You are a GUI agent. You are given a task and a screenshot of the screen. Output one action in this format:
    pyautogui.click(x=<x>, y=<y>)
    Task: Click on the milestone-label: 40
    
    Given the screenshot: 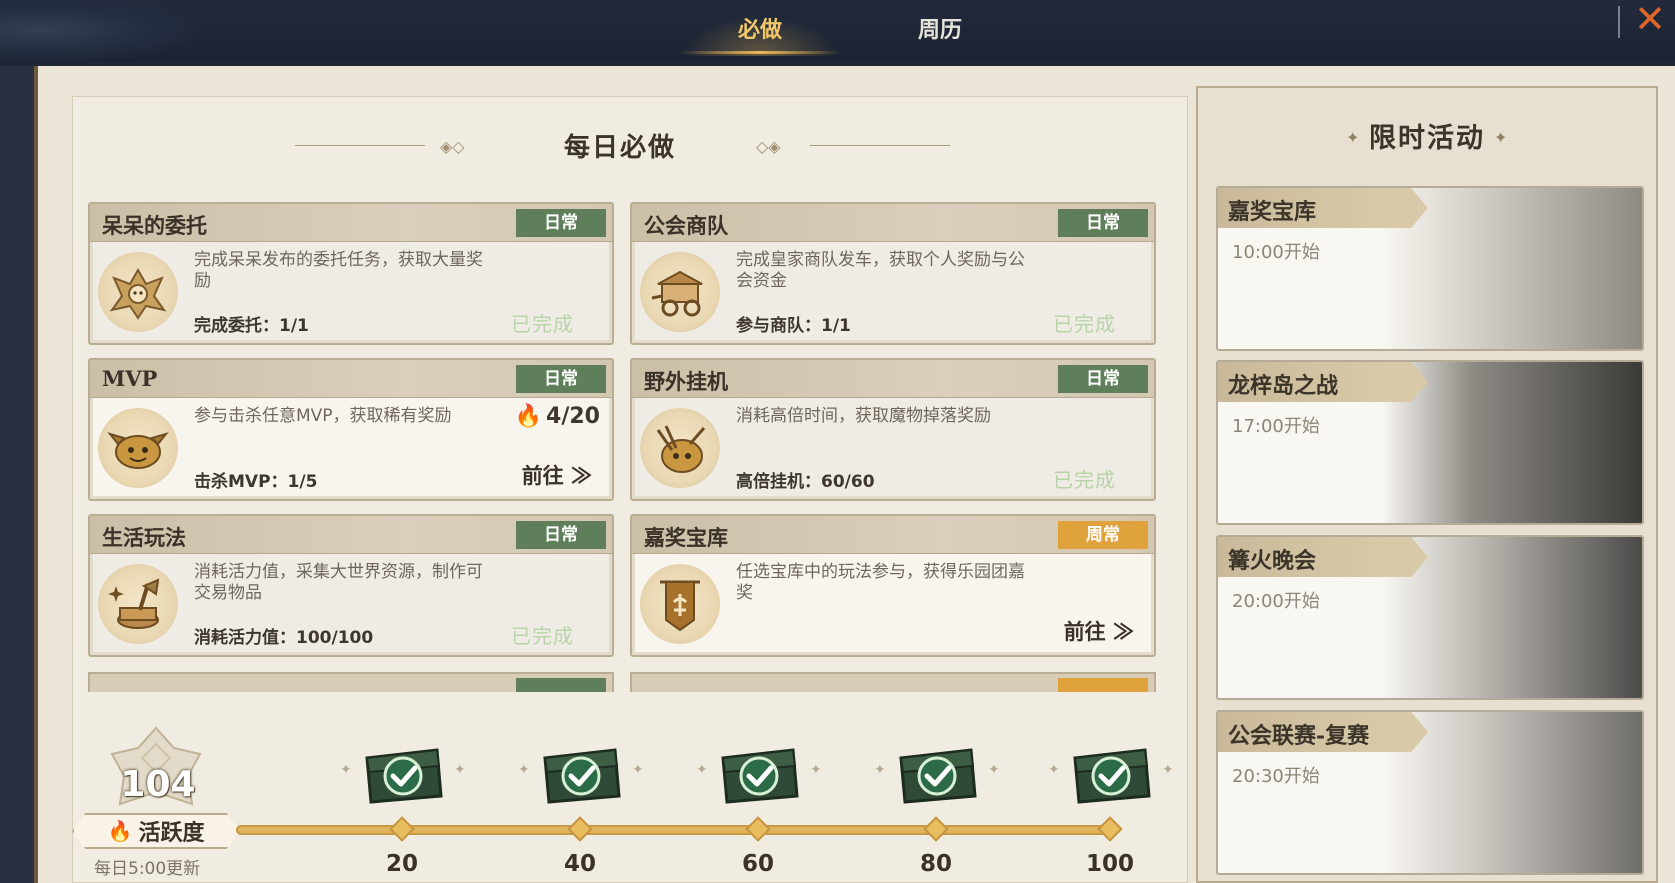 What is the action you would take?
    pyautogui.click(x=579, y=864)
    